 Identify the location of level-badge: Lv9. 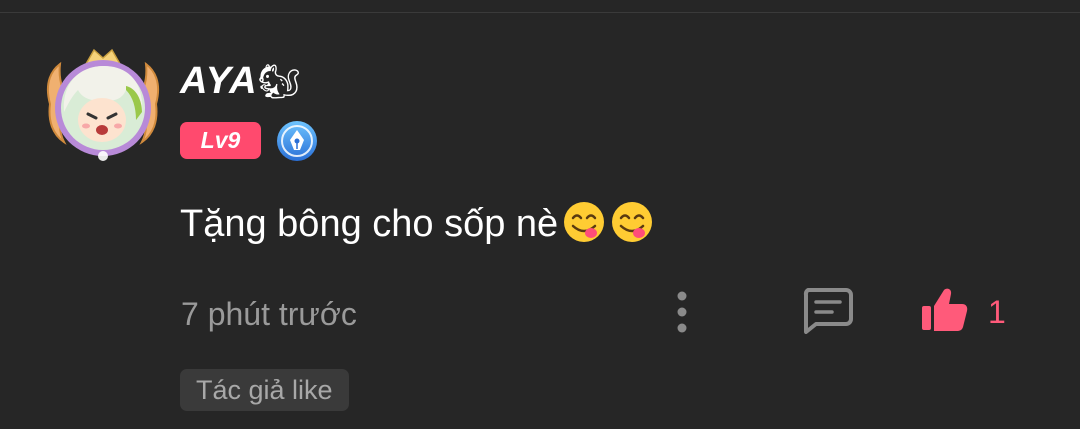
(220, 140).